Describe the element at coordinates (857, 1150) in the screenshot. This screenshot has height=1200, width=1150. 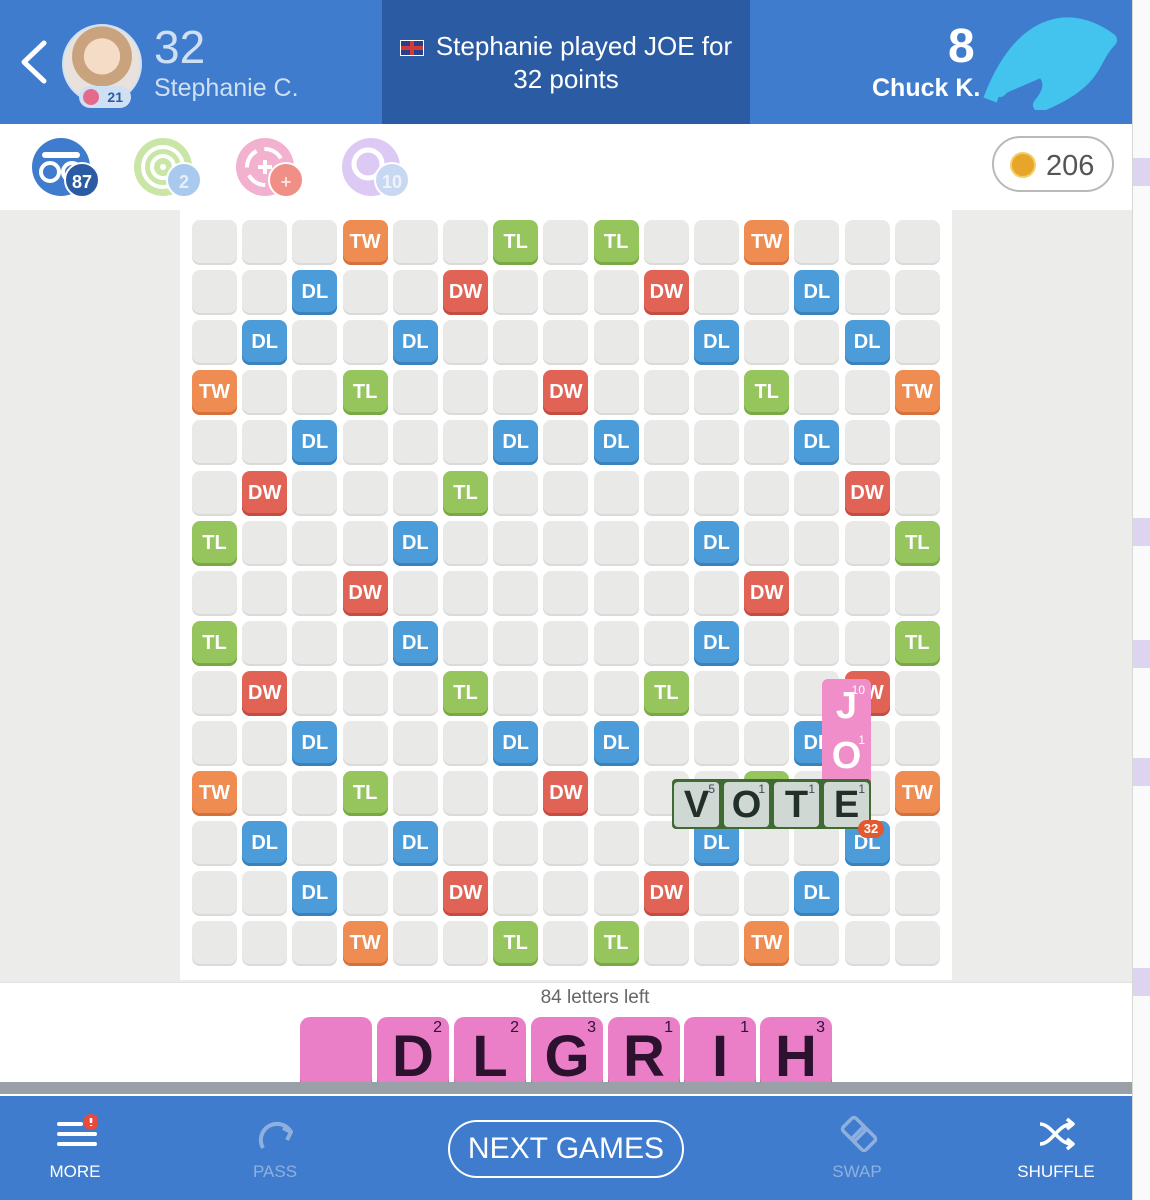
I see `swap-button: SWAP` at that location.